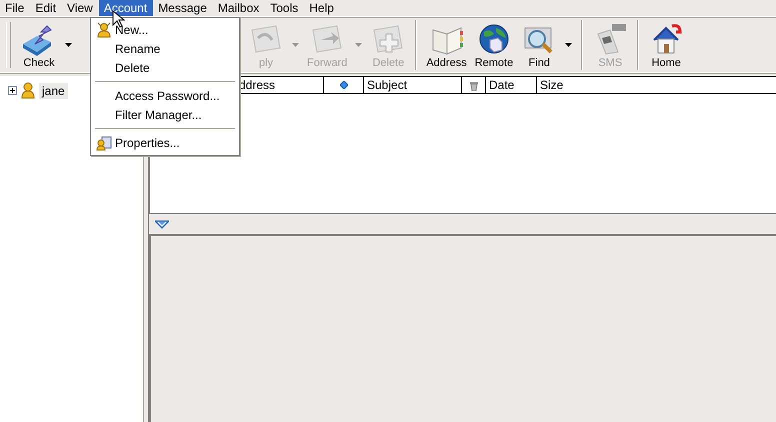  Describe the element at coordinates (15, 8) in the screenshot. I see `menu-item: File` at that location.